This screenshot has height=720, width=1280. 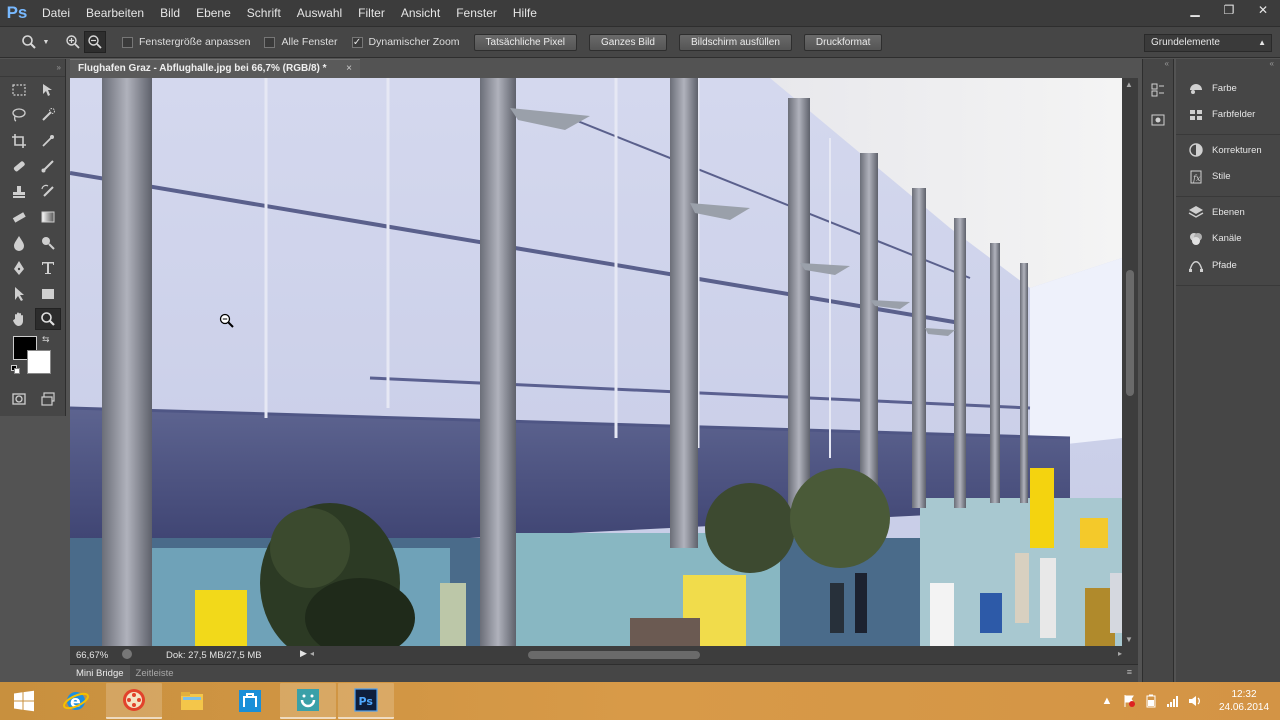 I want to click on gradient-tool-icon, so click(x=49, y=217).